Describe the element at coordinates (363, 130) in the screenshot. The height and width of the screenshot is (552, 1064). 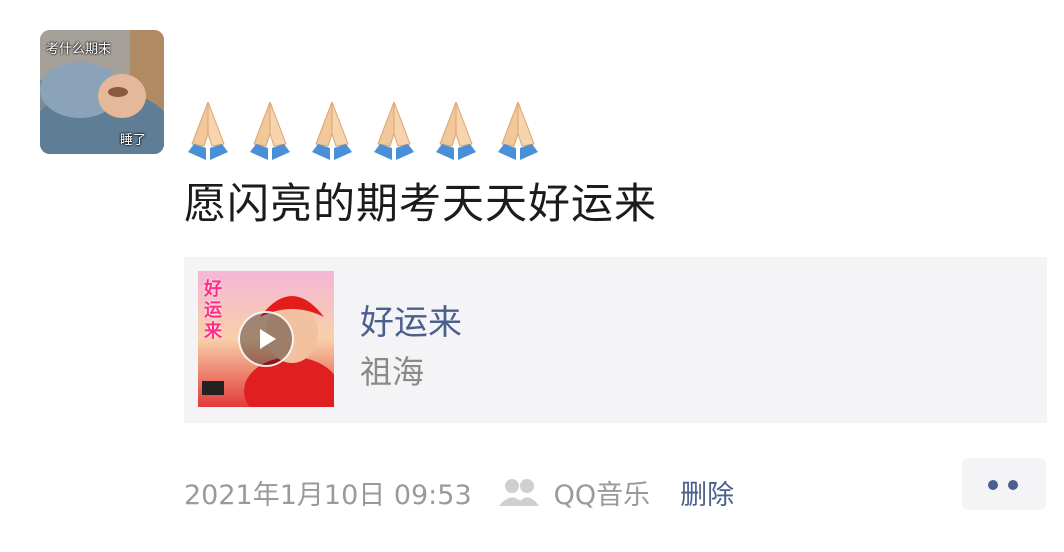
I see `emoji-row` at that location.